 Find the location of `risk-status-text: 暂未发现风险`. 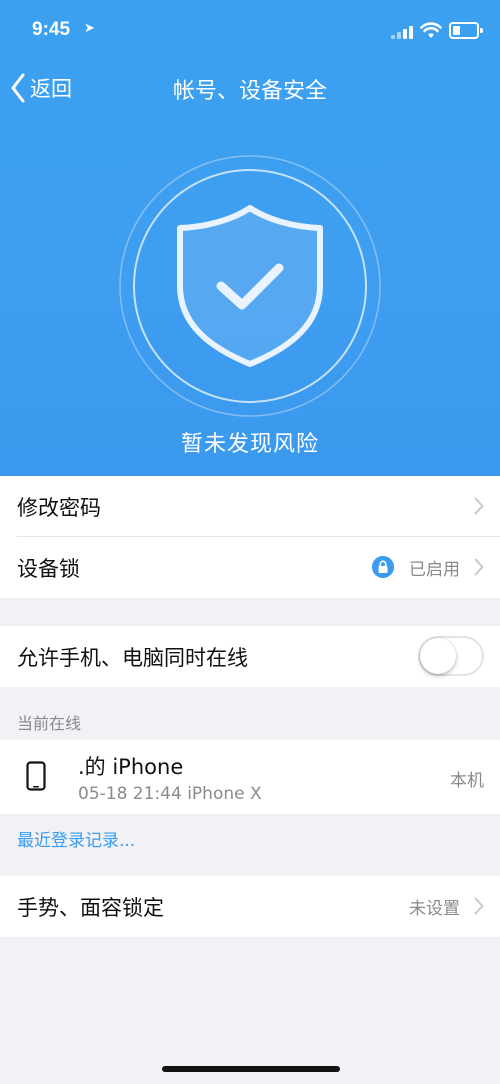

risk-status-text: 暂未发现风险 is located at coordinates (249, 444).